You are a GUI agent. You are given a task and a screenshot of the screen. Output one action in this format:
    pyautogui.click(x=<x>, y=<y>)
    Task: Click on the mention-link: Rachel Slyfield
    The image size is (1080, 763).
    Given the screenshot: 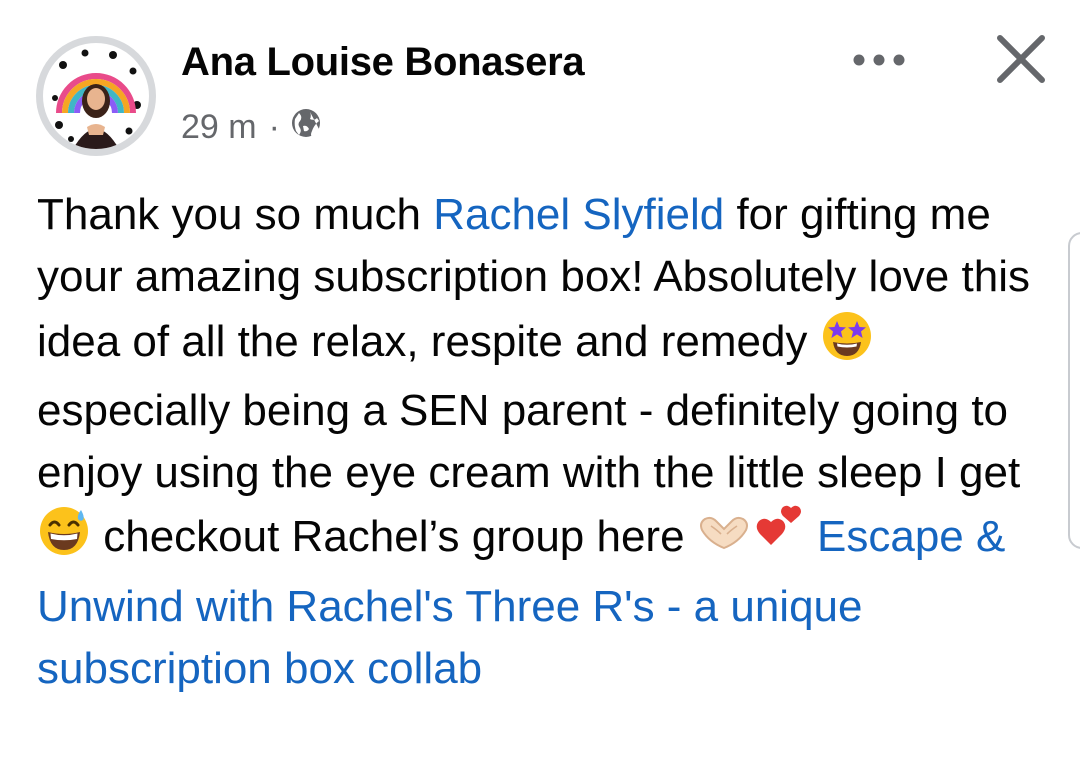 What is the action you would take?
    pyautogui.click(x=578, y=214)
    